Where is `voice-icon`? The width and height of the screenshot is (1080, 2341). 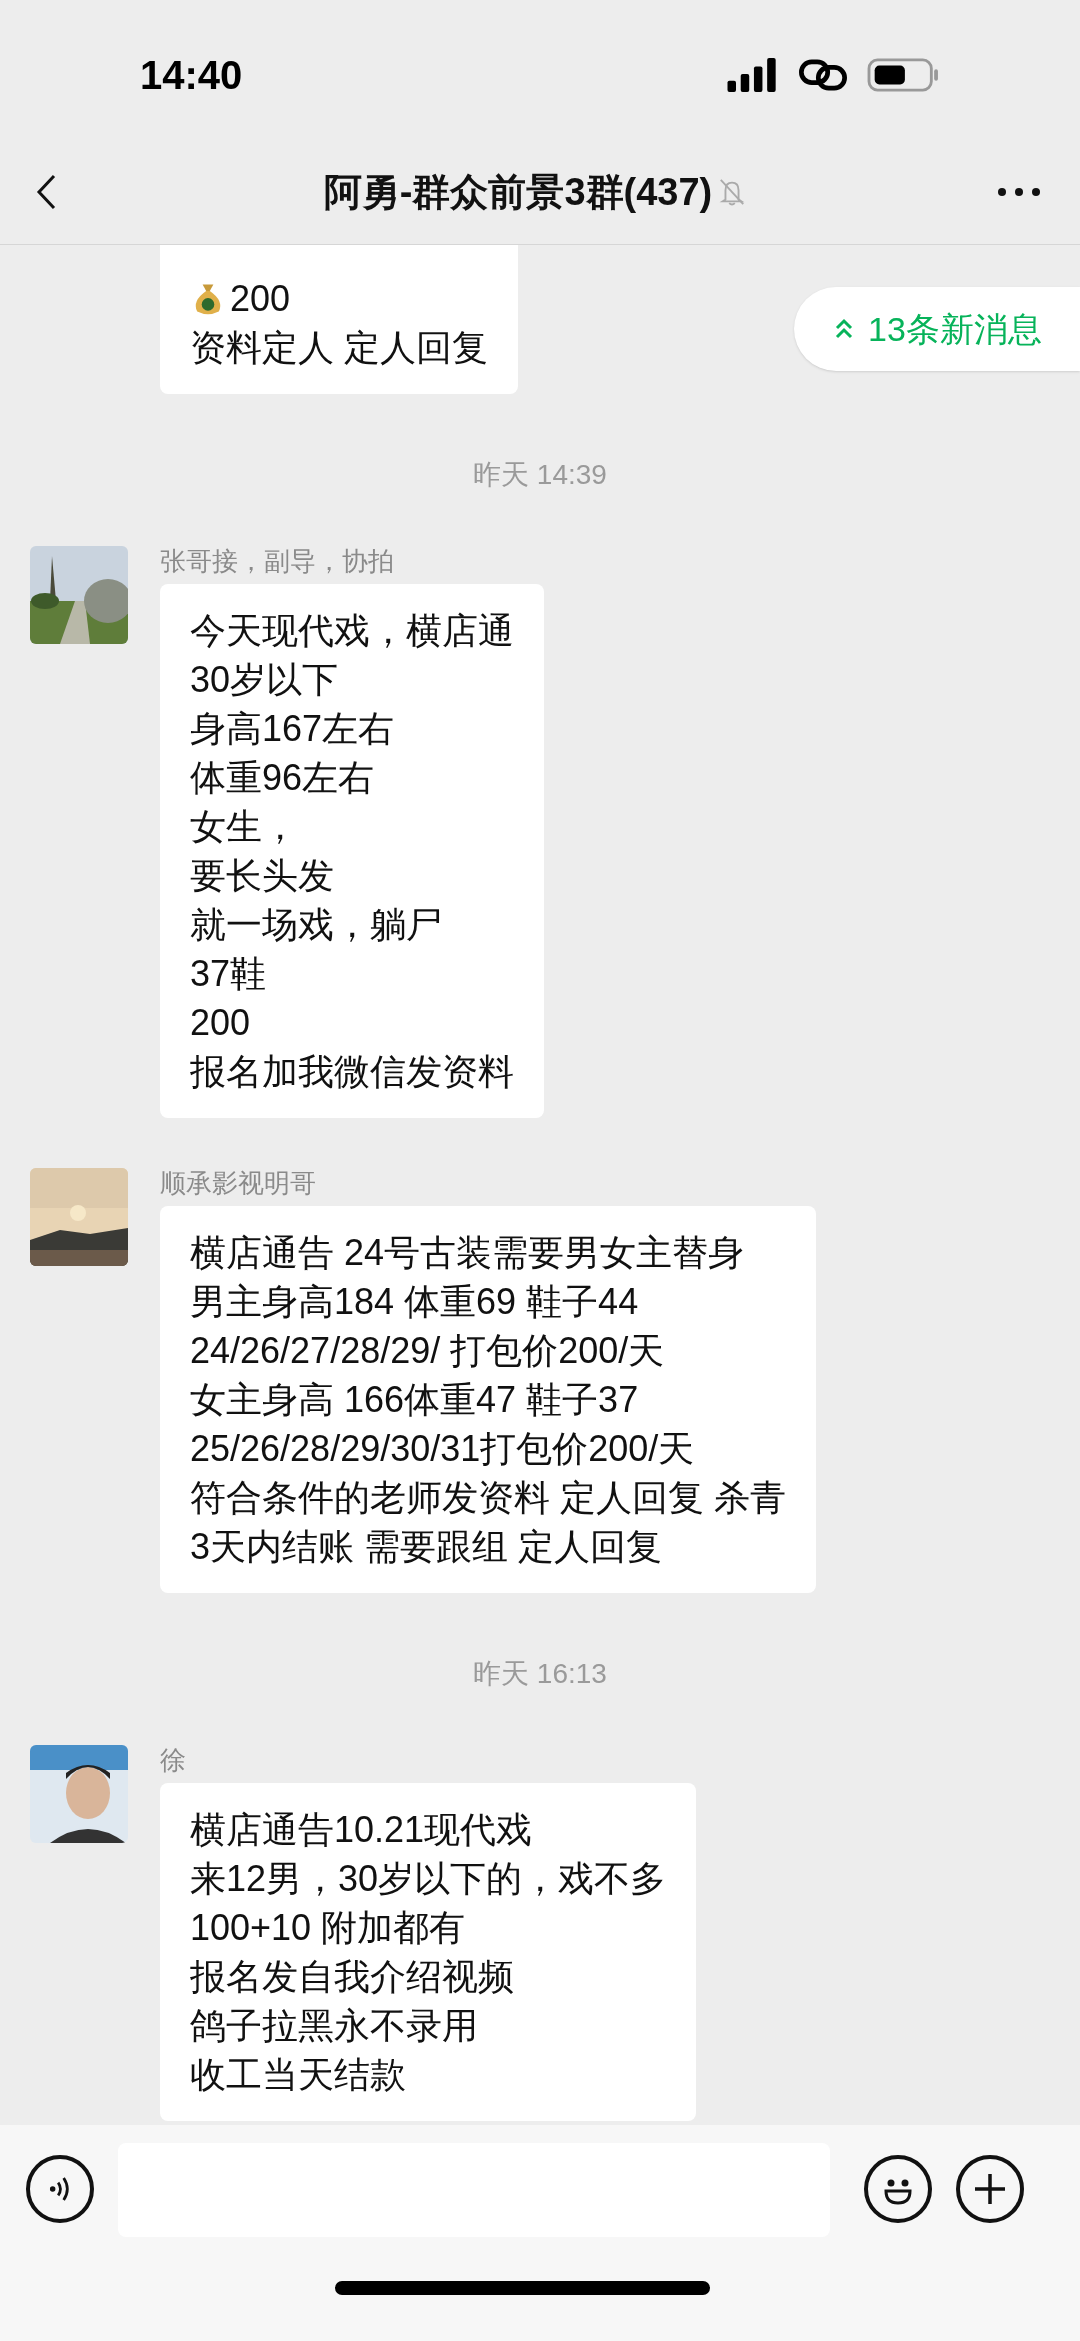 voice-icon is located at coordinates (60, 2189).